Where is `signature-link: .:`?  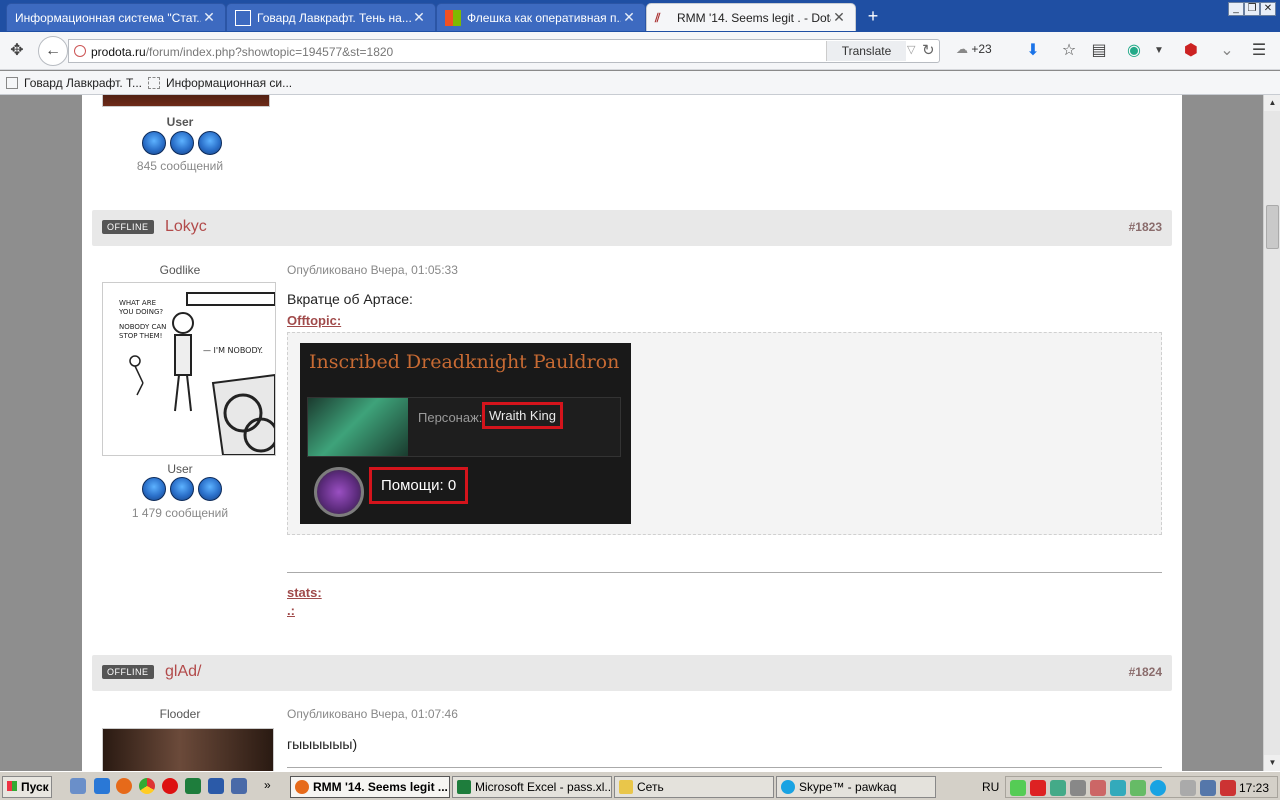
signature-link: .: is located at coordinates (291, 610).